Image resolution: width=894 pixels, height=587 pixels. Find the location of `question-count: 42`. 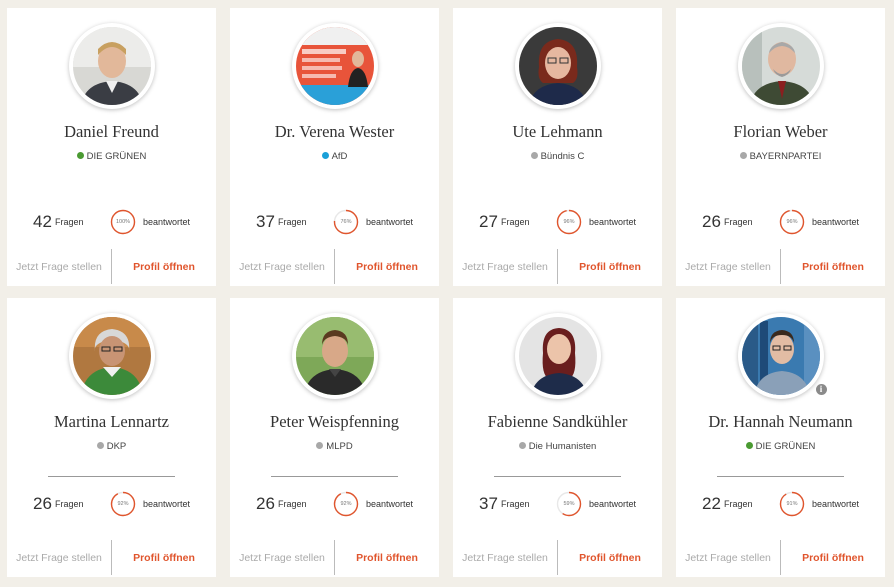

question-count: 42 is located at coordinates (42, 221).